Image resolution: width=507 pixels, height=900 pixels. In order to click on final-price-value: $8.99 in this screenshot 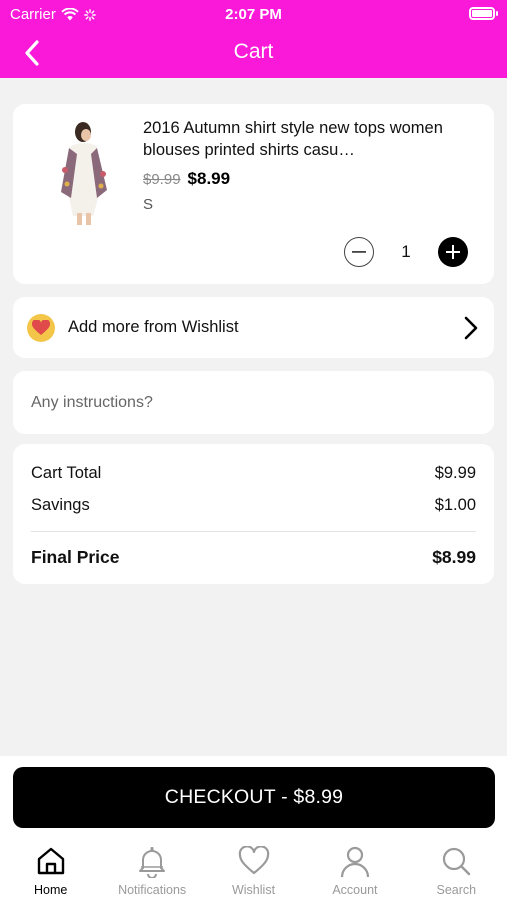, I will do `click(454, 557)`.